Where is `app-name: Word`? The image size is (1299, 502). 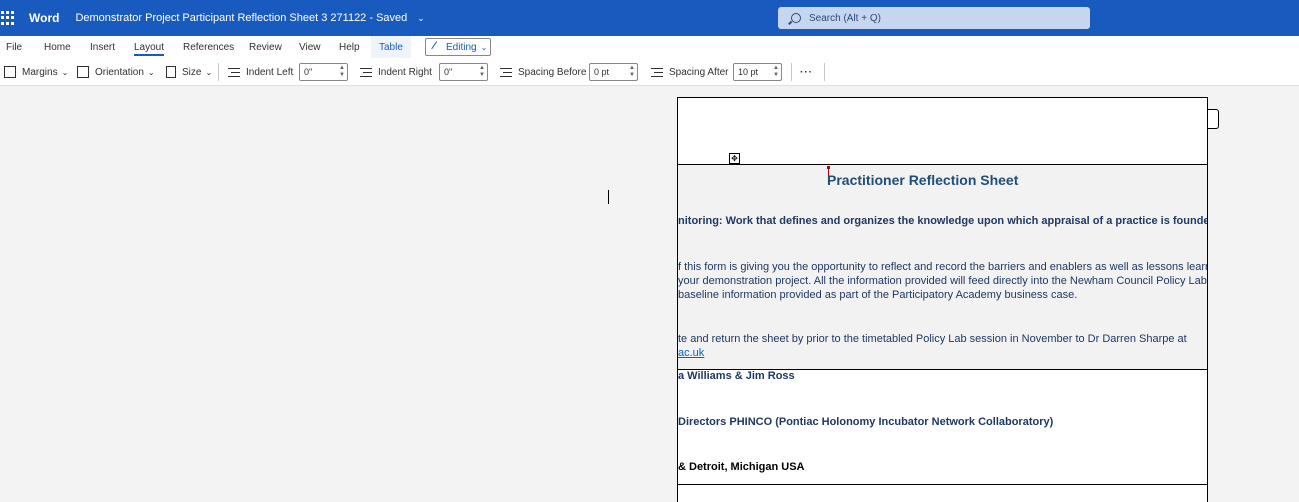
app-name: Word is located at coordinates (44, 18).